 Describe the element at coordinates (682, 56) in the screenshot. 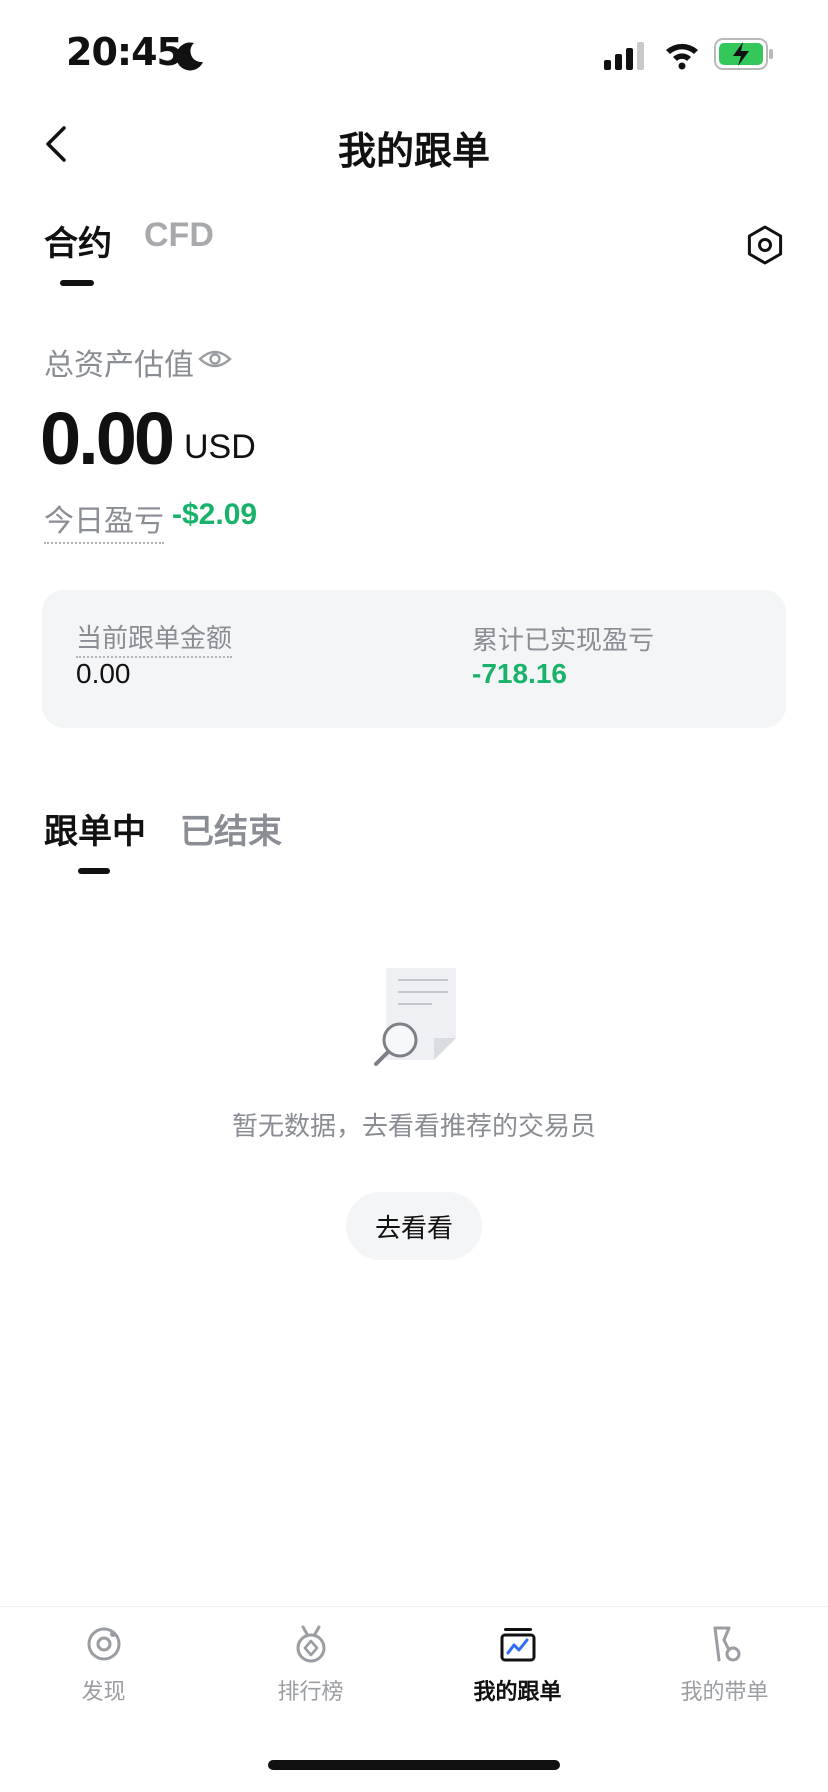

I see `wifi-icon` at that location.